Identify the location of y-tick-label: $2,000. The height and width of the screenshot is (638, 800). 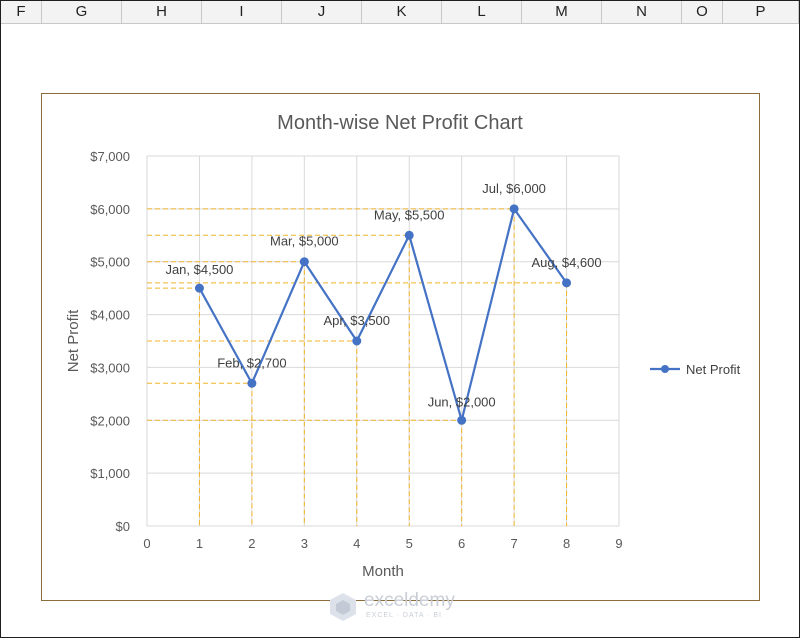
(110, 420).